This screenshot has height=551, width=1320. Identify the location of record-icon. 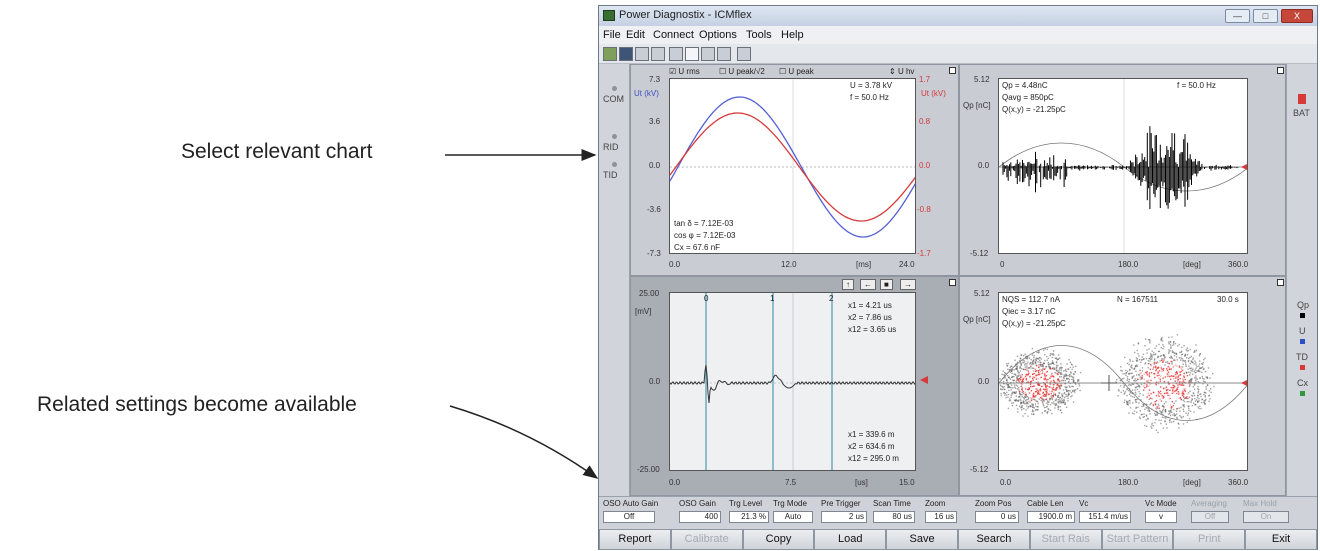
(676, 54).